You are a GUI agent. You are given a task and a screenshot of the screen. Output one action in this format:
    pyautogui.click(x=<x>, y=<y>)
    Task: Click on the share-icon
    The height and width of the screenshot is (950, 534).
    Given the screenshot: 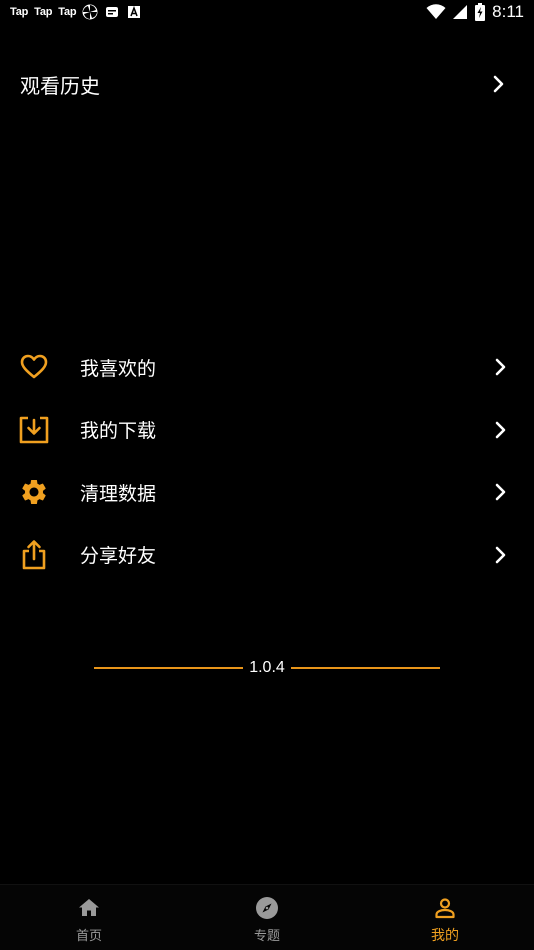 What is the action you would take?
    pyautogui.click(x=34, y=555)
    